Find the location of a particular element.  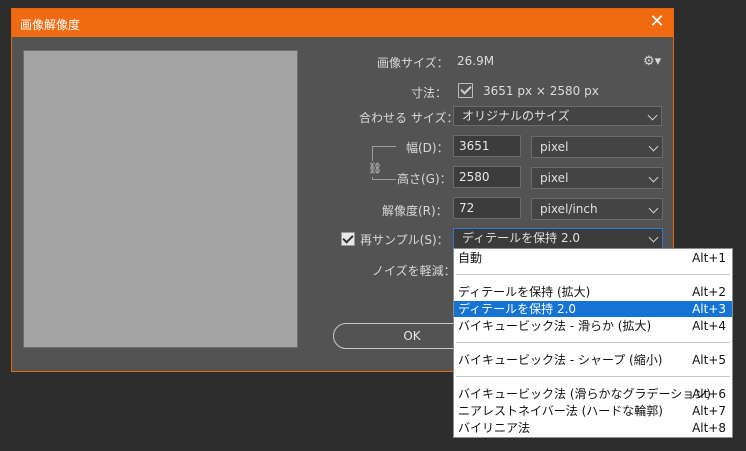

width-label: 幅(D)： is located at coordinates (427, 148).